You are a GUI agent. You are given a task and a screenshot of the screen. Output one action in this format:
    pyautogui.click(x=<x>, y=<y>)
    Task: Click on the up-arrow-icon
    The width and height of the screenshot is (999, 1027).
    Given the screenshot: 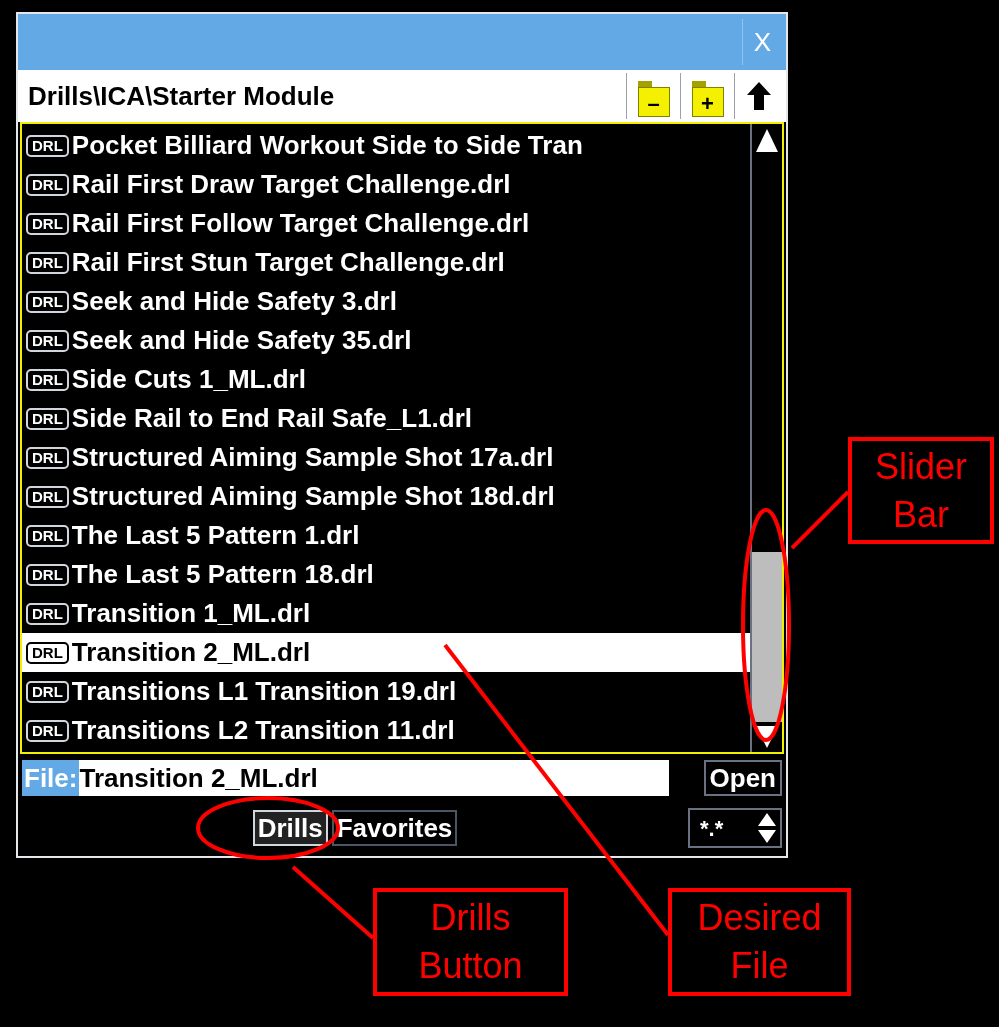 What is the action you would take?
    pyautogui.click(x=758, y=96)
    